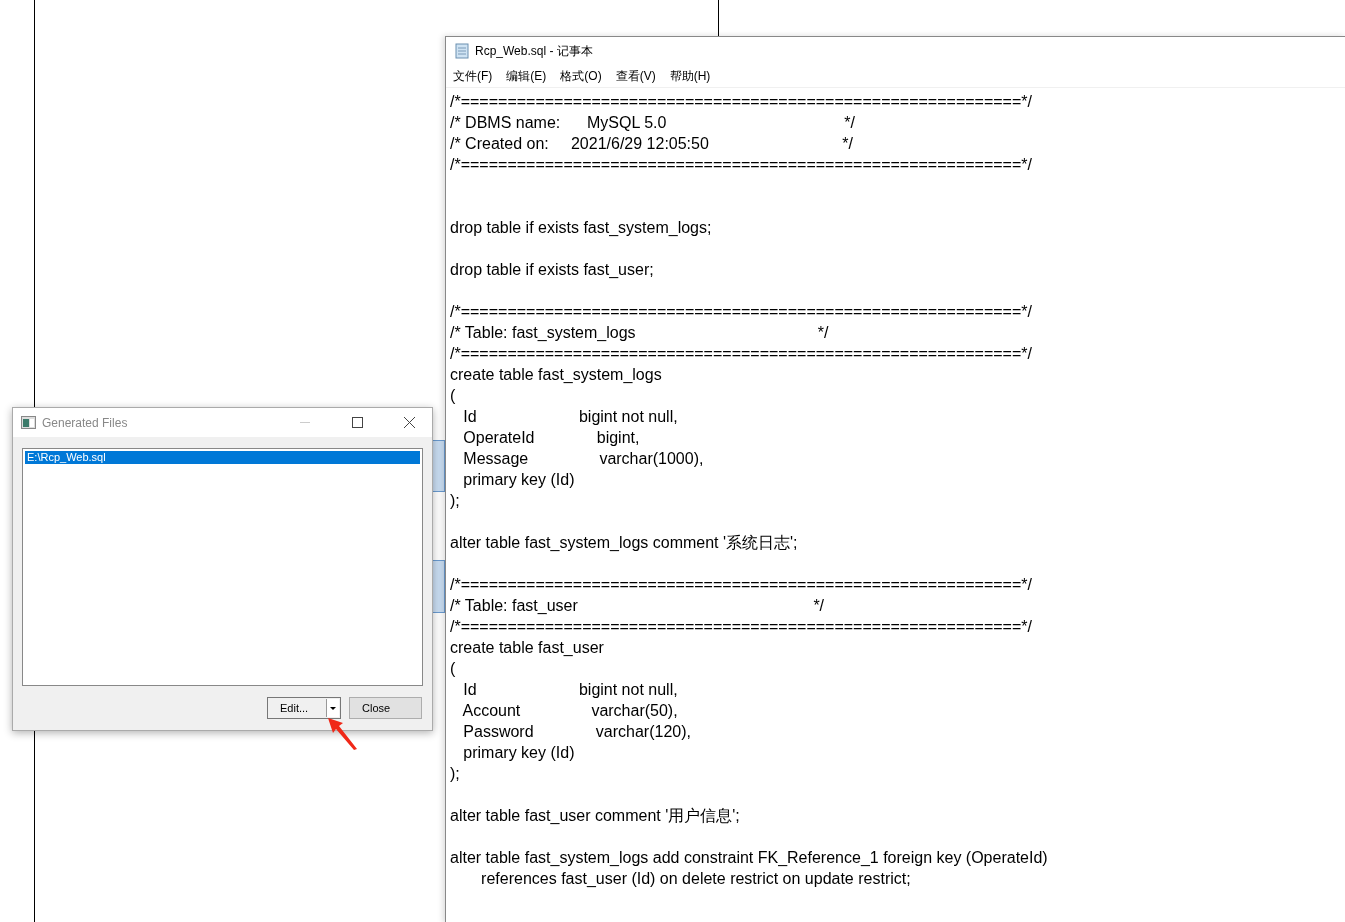 The height and width of the screenshot is (922, 1345). I want to click on notepad-icon, so click(462, 51).